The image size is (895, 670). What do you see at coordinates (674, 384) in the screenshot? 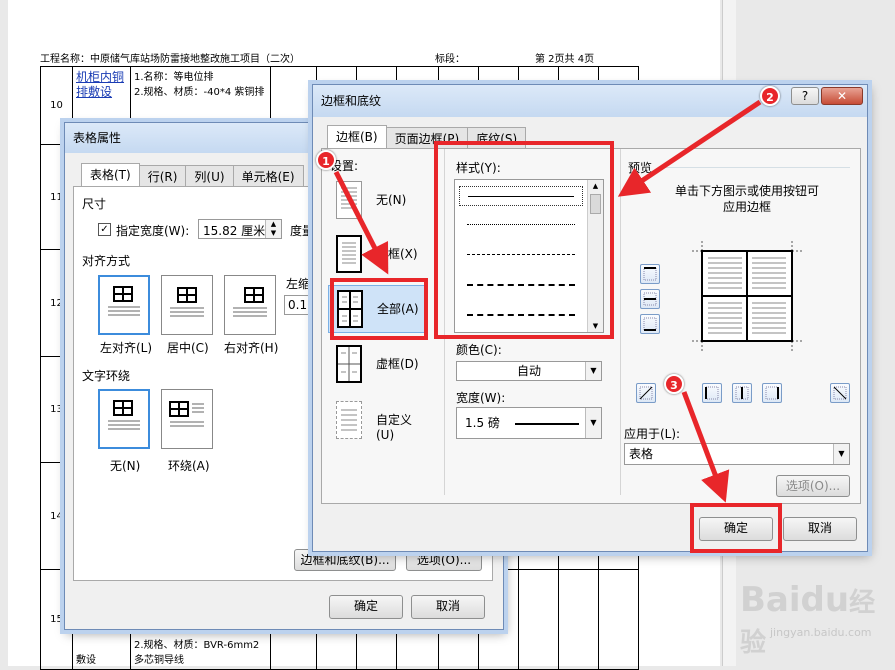
I see `step-badge-3: 3` at bounding box center [674, 384].